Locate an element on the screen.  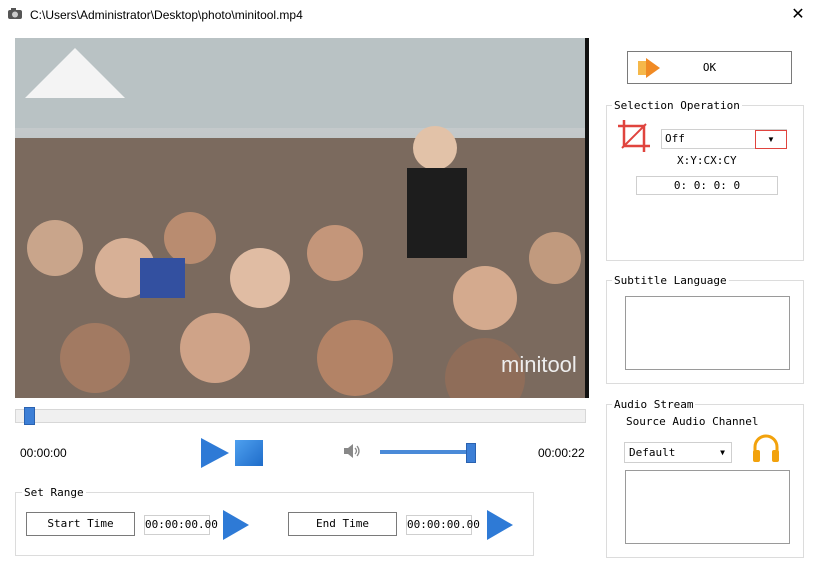
ok-button: OK is located at coordinates (709, 67).